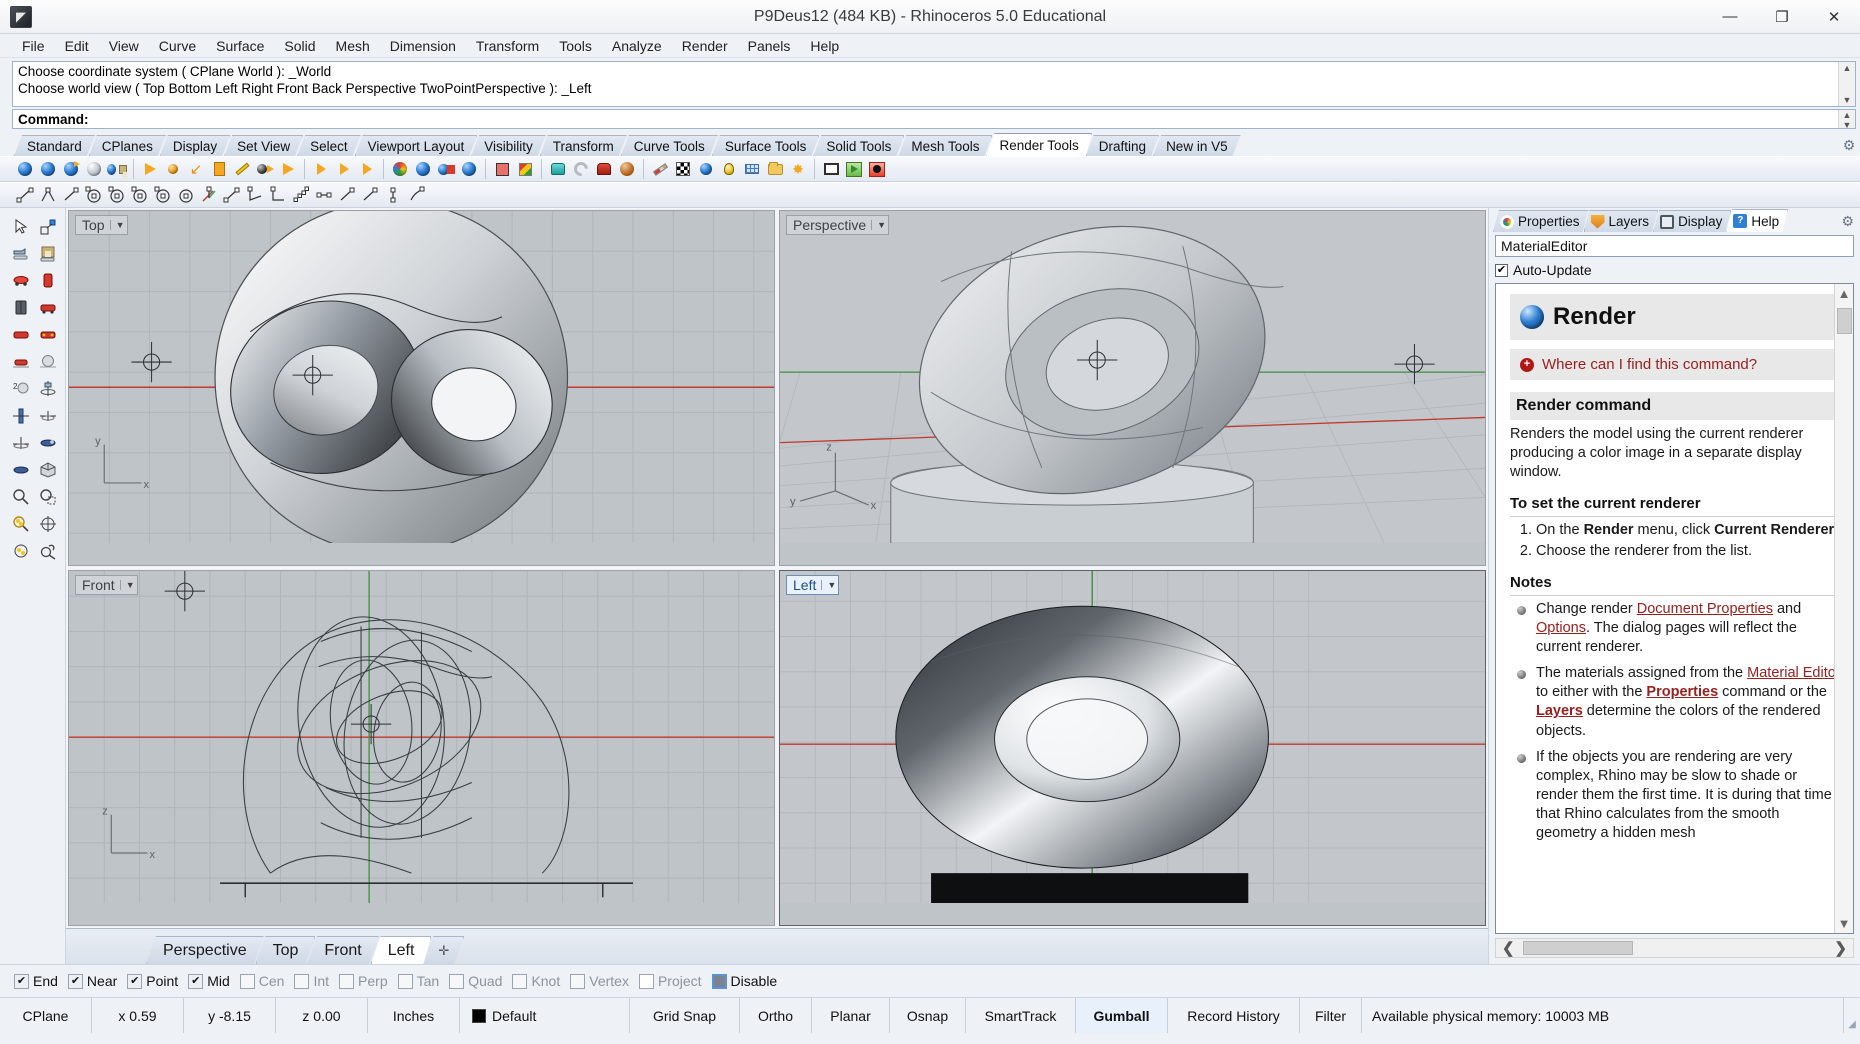  I want to click on circle-tangent-icon, so click(163, 195).